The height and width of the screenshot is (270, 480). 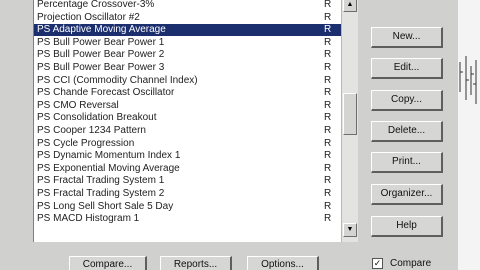 What do you see at coordinates (188, 93) in the screenshot?
I see `list-item: PS Chande Forecast Oscillator R` at bounding box center [188, 93].